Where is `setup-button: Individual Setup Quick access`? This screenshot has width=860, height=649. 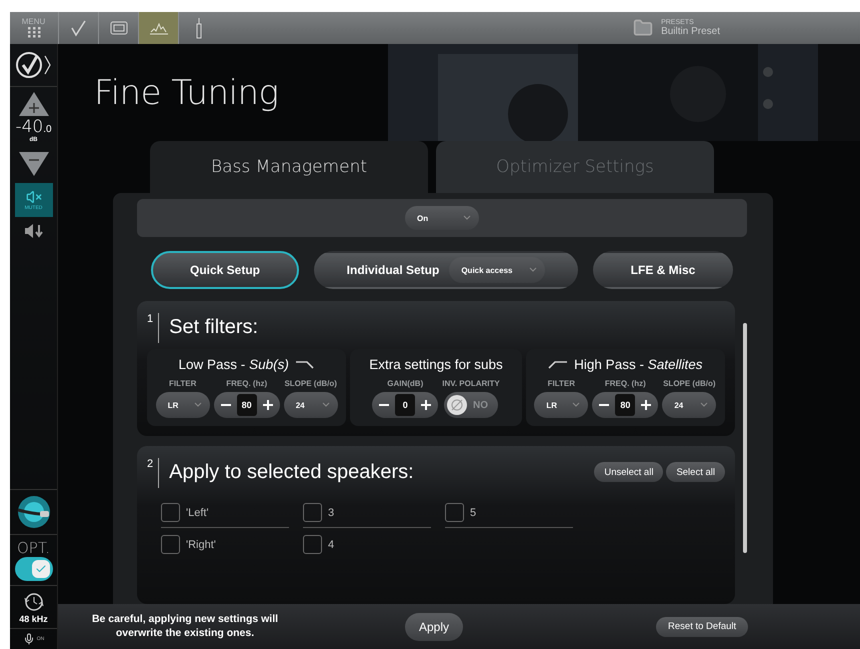
setup-button: Individual Setup Quick access is located at coordinates (446, 270).